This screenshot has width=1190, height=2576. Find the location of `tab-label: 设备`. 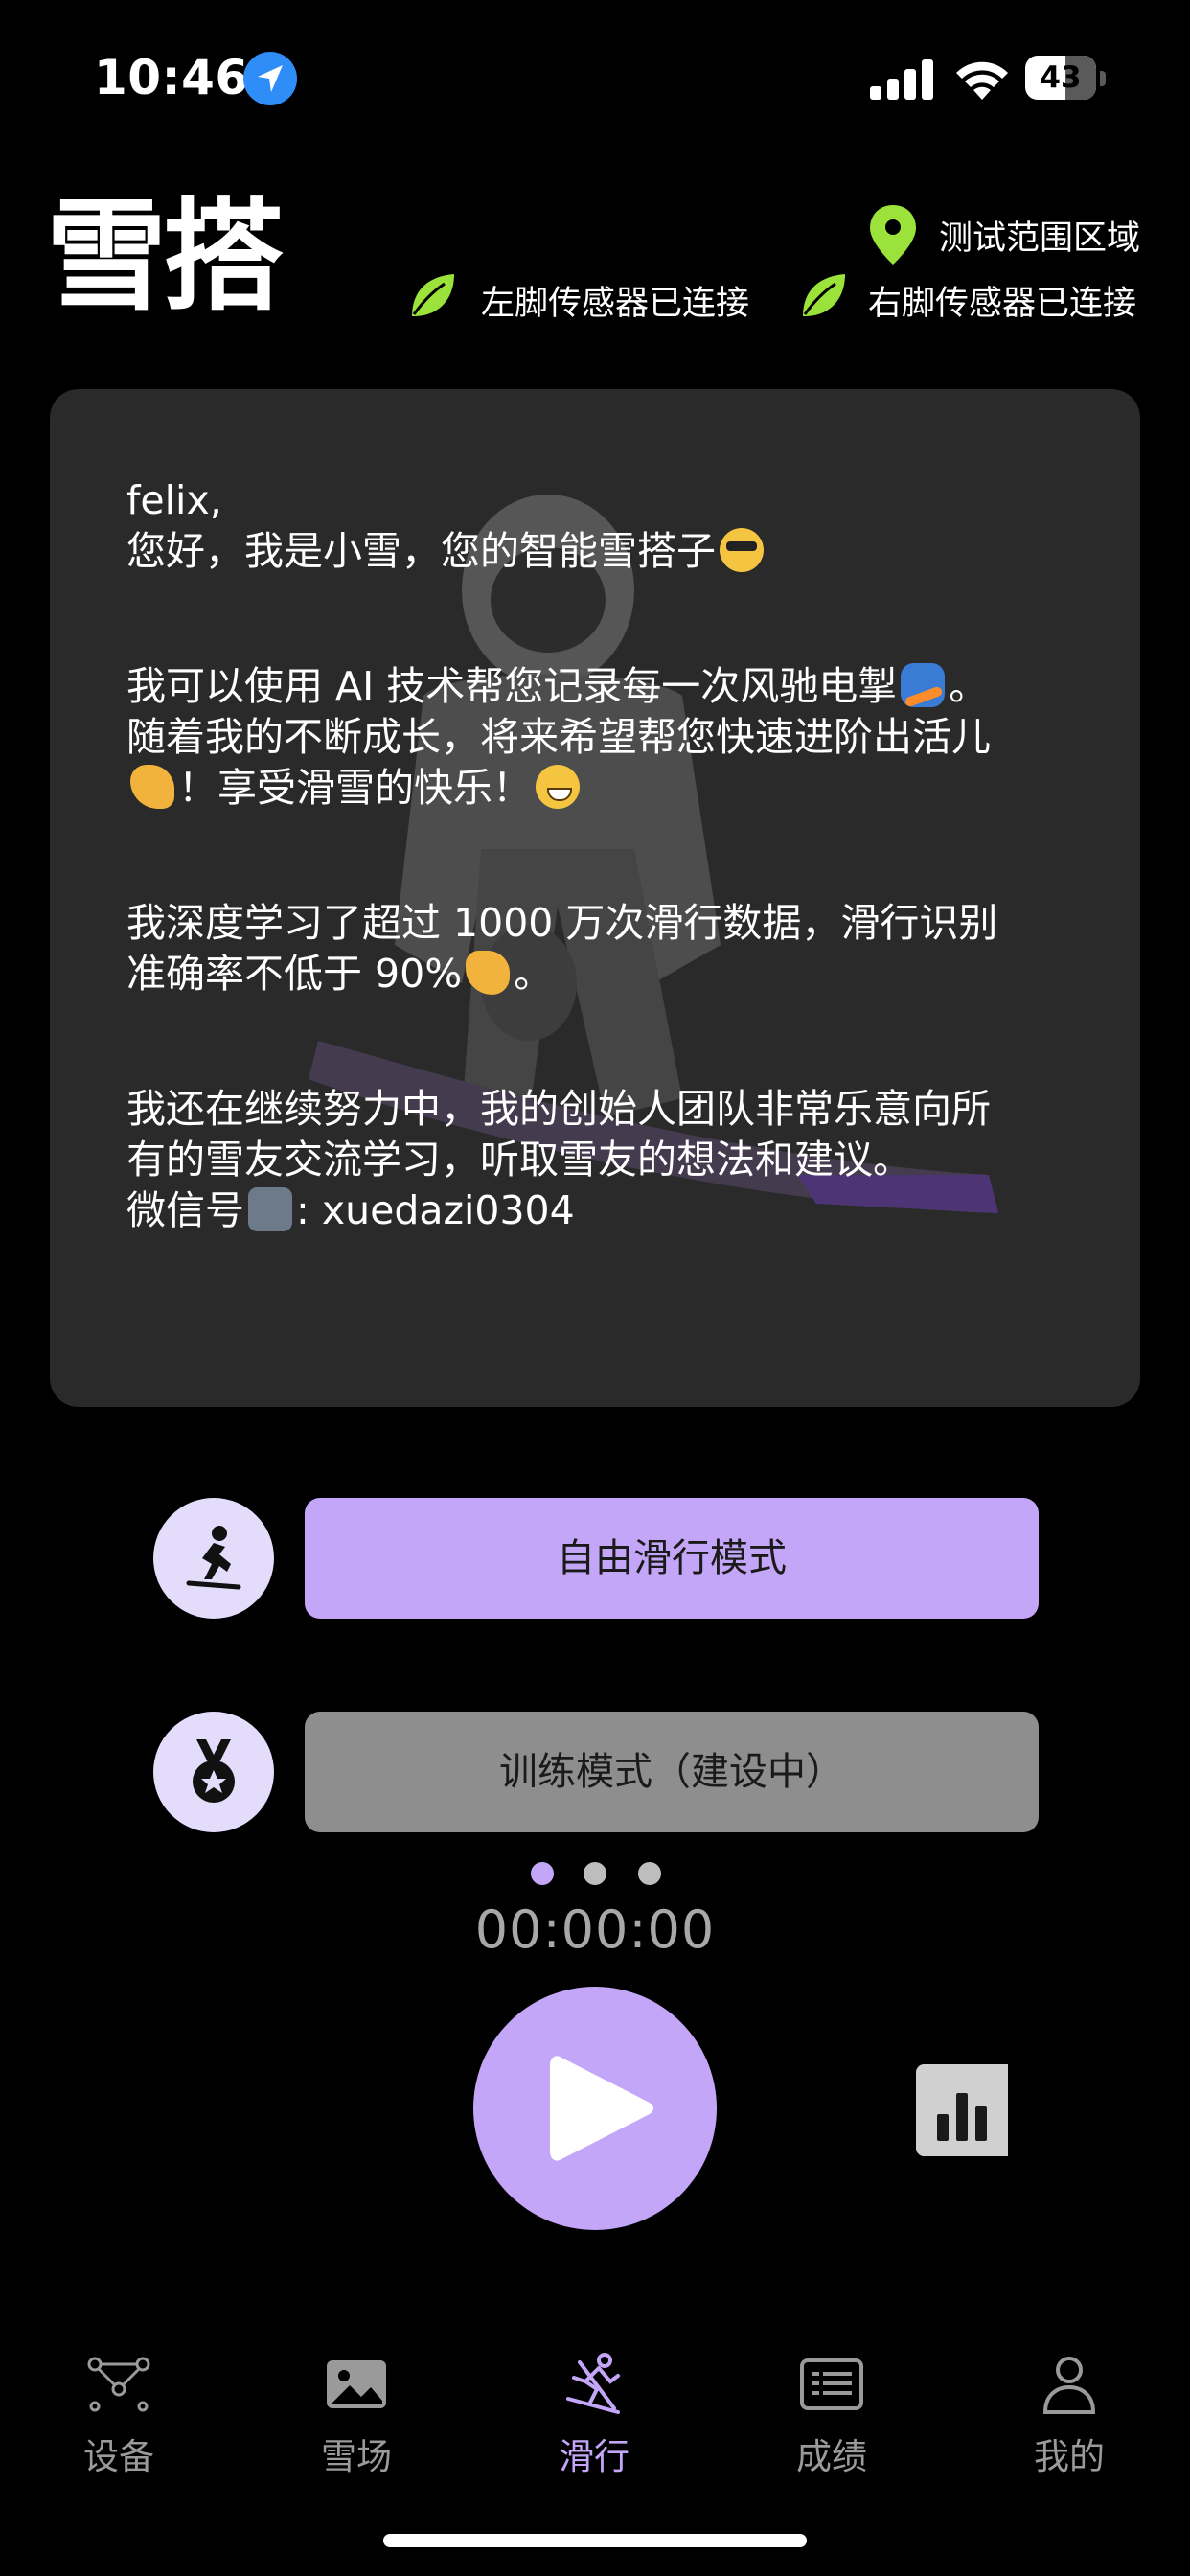

tab-label: 设备 is located at coordinates (119, 2456).